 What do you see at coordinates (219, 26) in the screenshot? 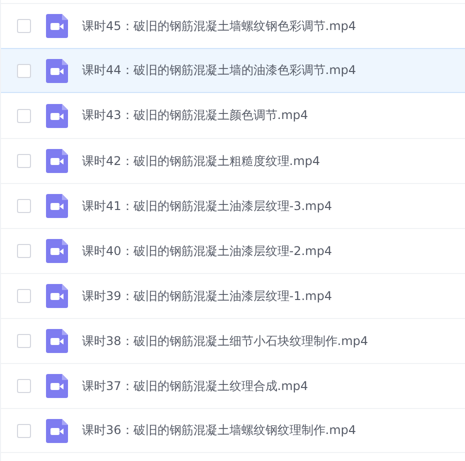
I see `file-name: 课时45：破旧的钢筋混凝土墙螺纹钢色彩调节.mp4` at bounding box center [219, 26].